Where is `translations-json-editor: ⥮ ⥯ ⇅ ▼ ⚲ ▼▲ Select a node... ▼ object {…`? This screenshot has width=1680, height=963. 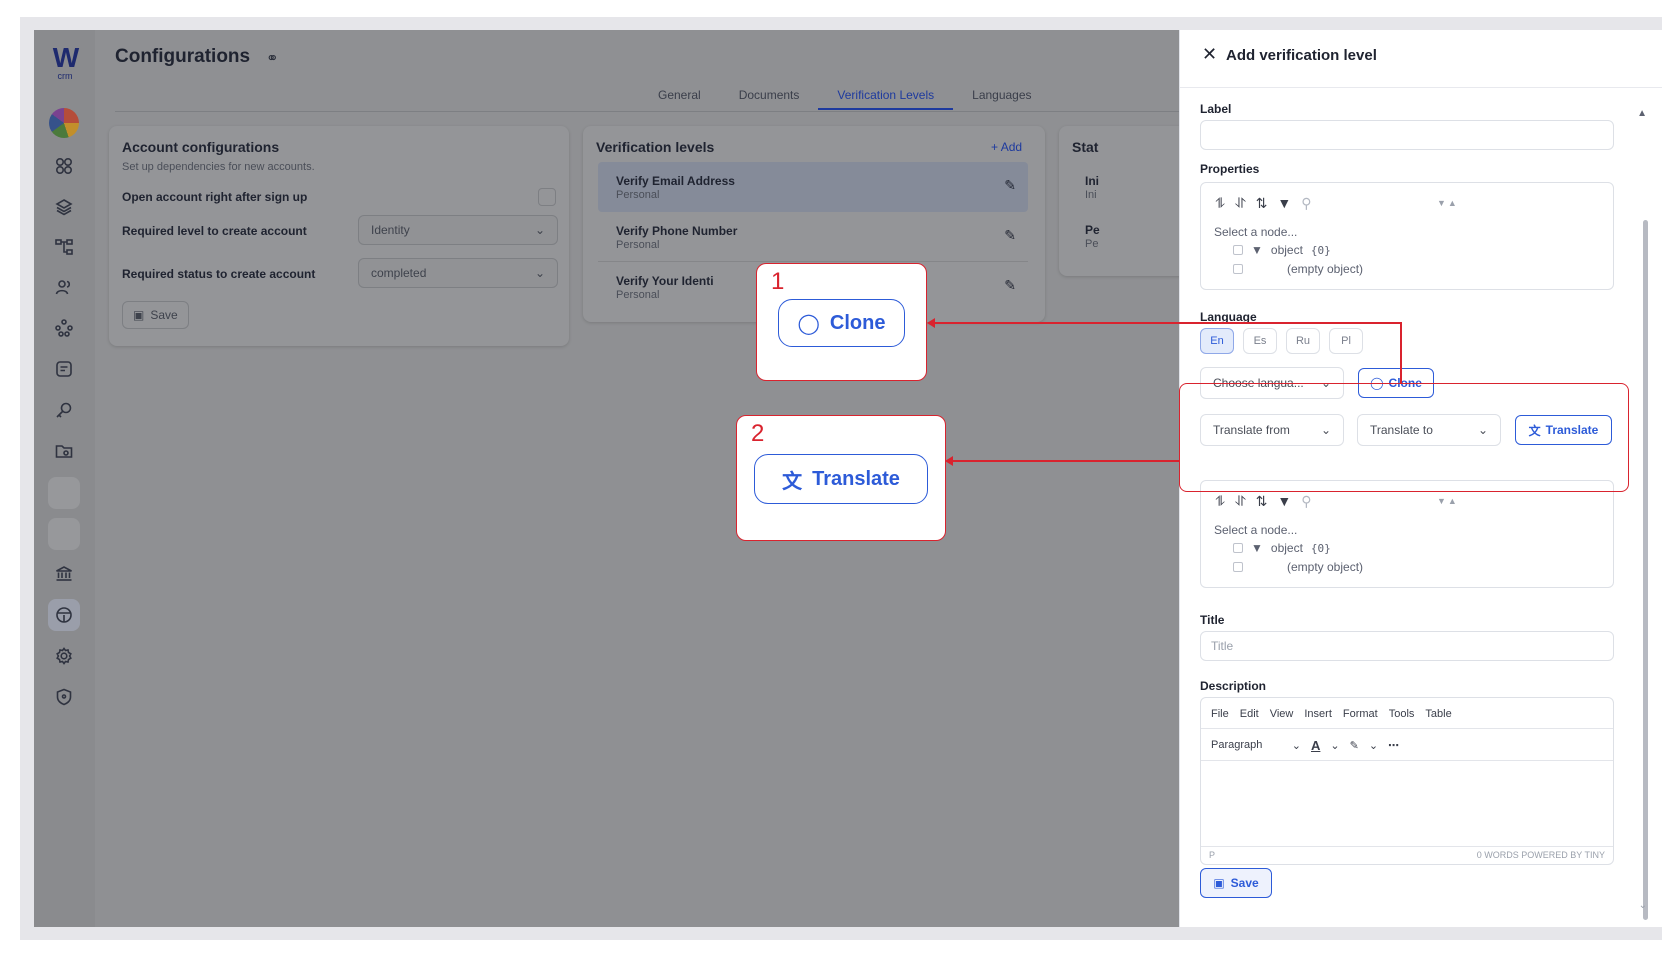 translations-json-editor: ⥮ ⥯ ⇅ ▼ ⚲ ▼▲ Select a node... ▼ object {… is located at coordinates (1407, 534).